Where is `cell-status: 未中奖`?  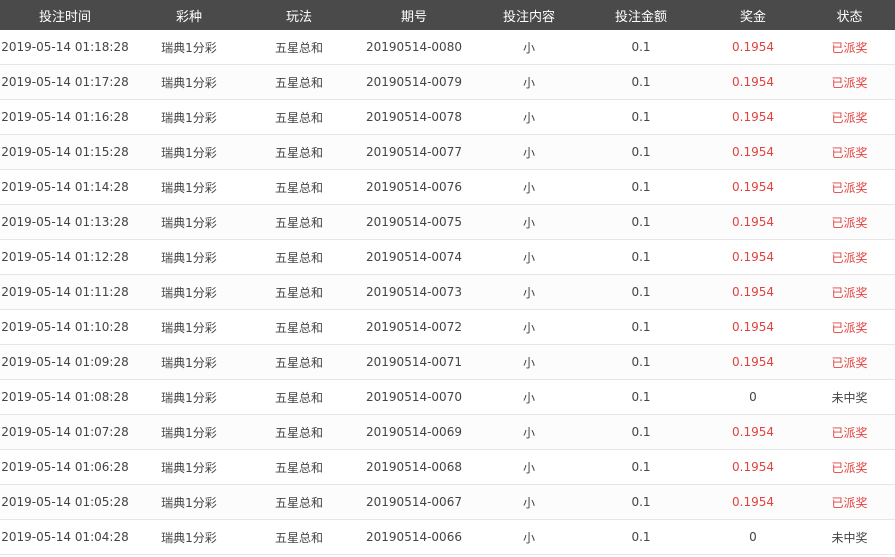 cell-status: 未中奖 is located at coordinates (849, 397).